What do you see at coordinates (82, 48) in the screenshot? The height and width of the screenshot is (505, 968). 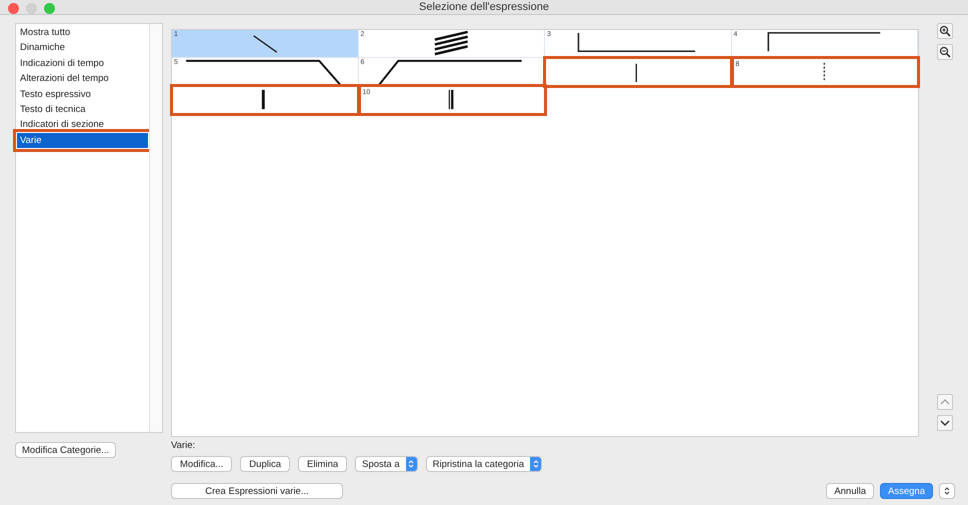 I see `category-item: Dinamiche` at bounding box center [82, 48].